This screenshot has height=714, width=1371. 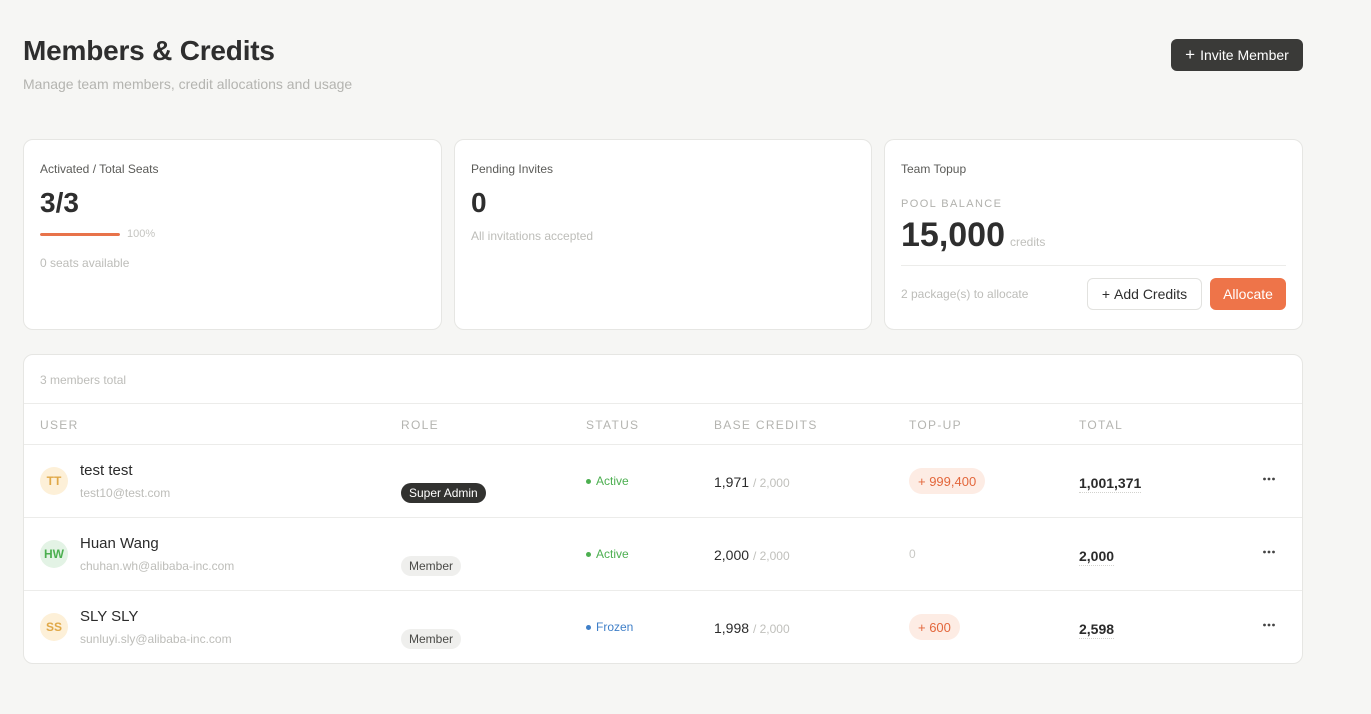 I want to click on base-credits: 1,971 / 2,000, so click(x=752, y=482).